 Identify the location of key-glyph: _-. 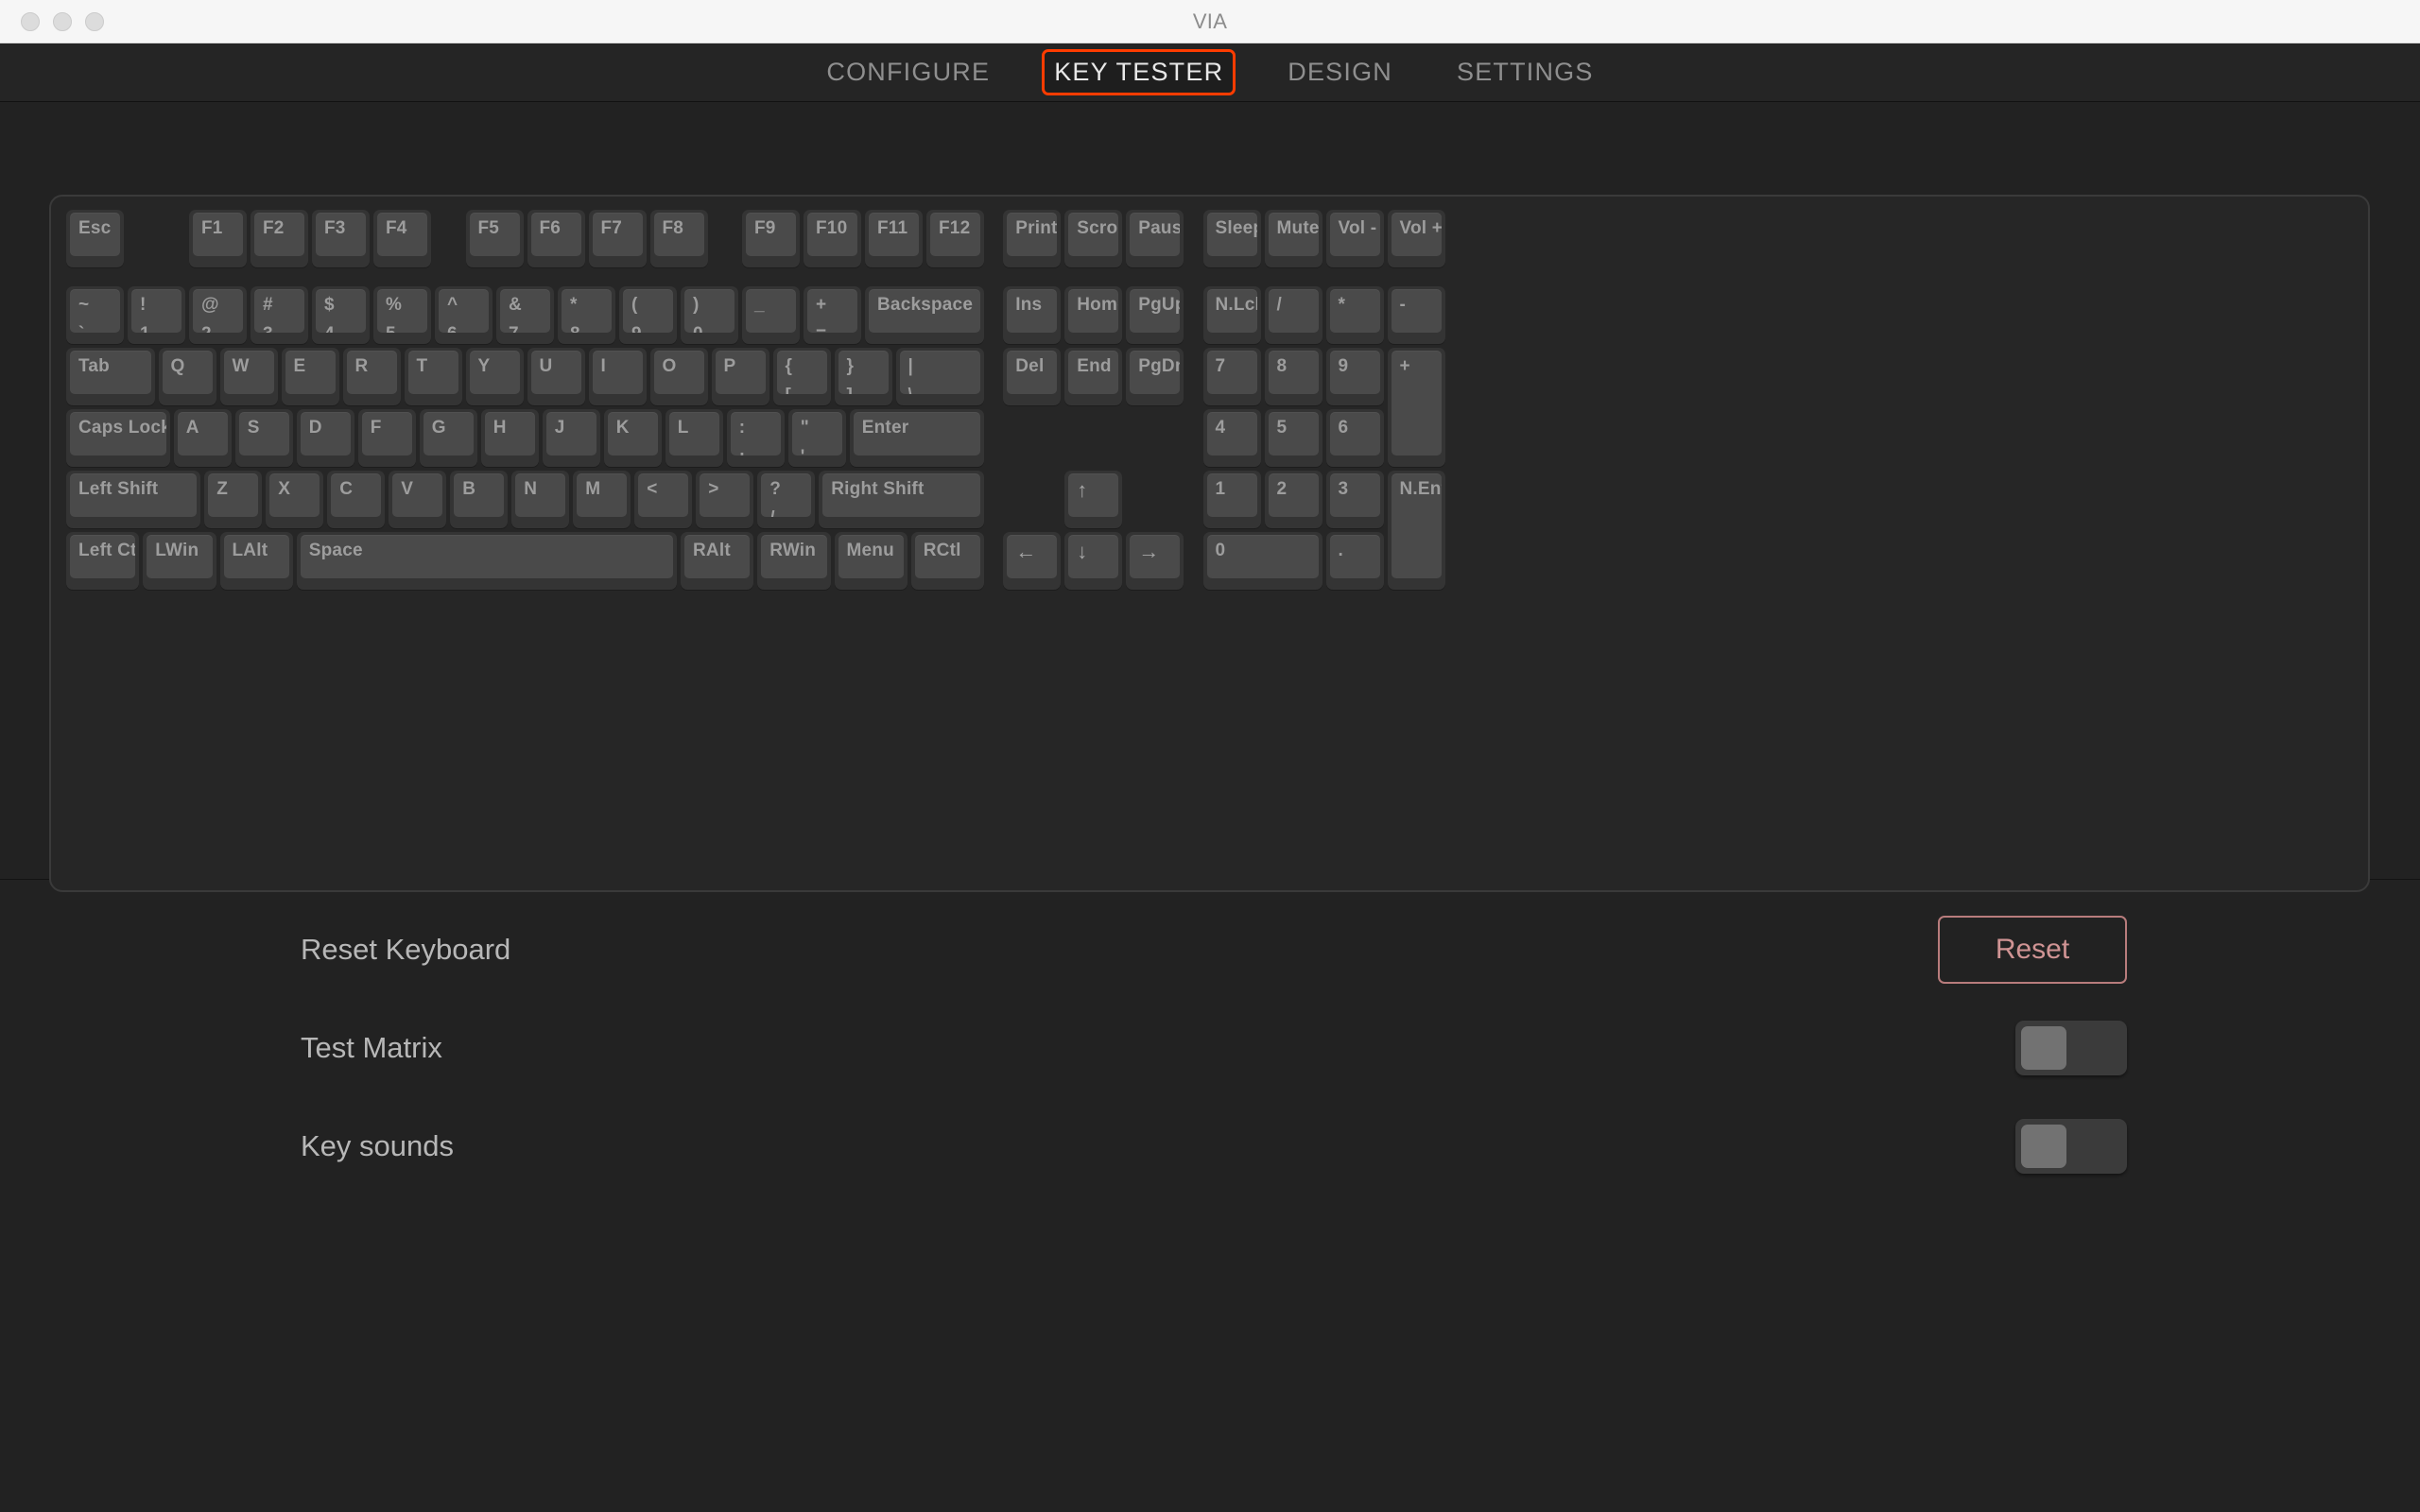
(771, 315).